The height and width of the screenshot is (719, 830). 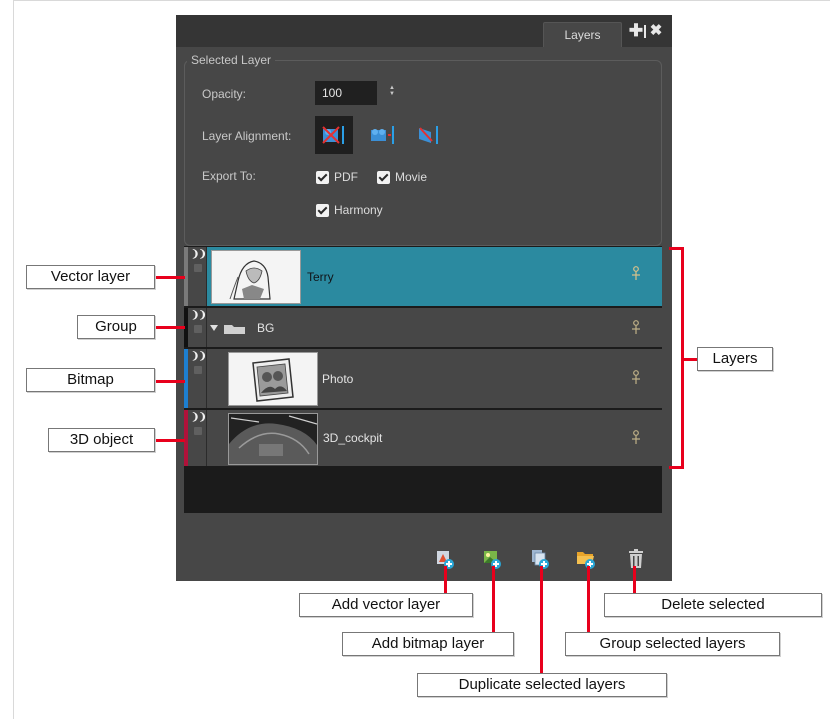 What do you see at coordinates (424, 31) in the screenshot?
I see `tab-bar: Layers ✚ ✖` at bounding box center [424, 31].